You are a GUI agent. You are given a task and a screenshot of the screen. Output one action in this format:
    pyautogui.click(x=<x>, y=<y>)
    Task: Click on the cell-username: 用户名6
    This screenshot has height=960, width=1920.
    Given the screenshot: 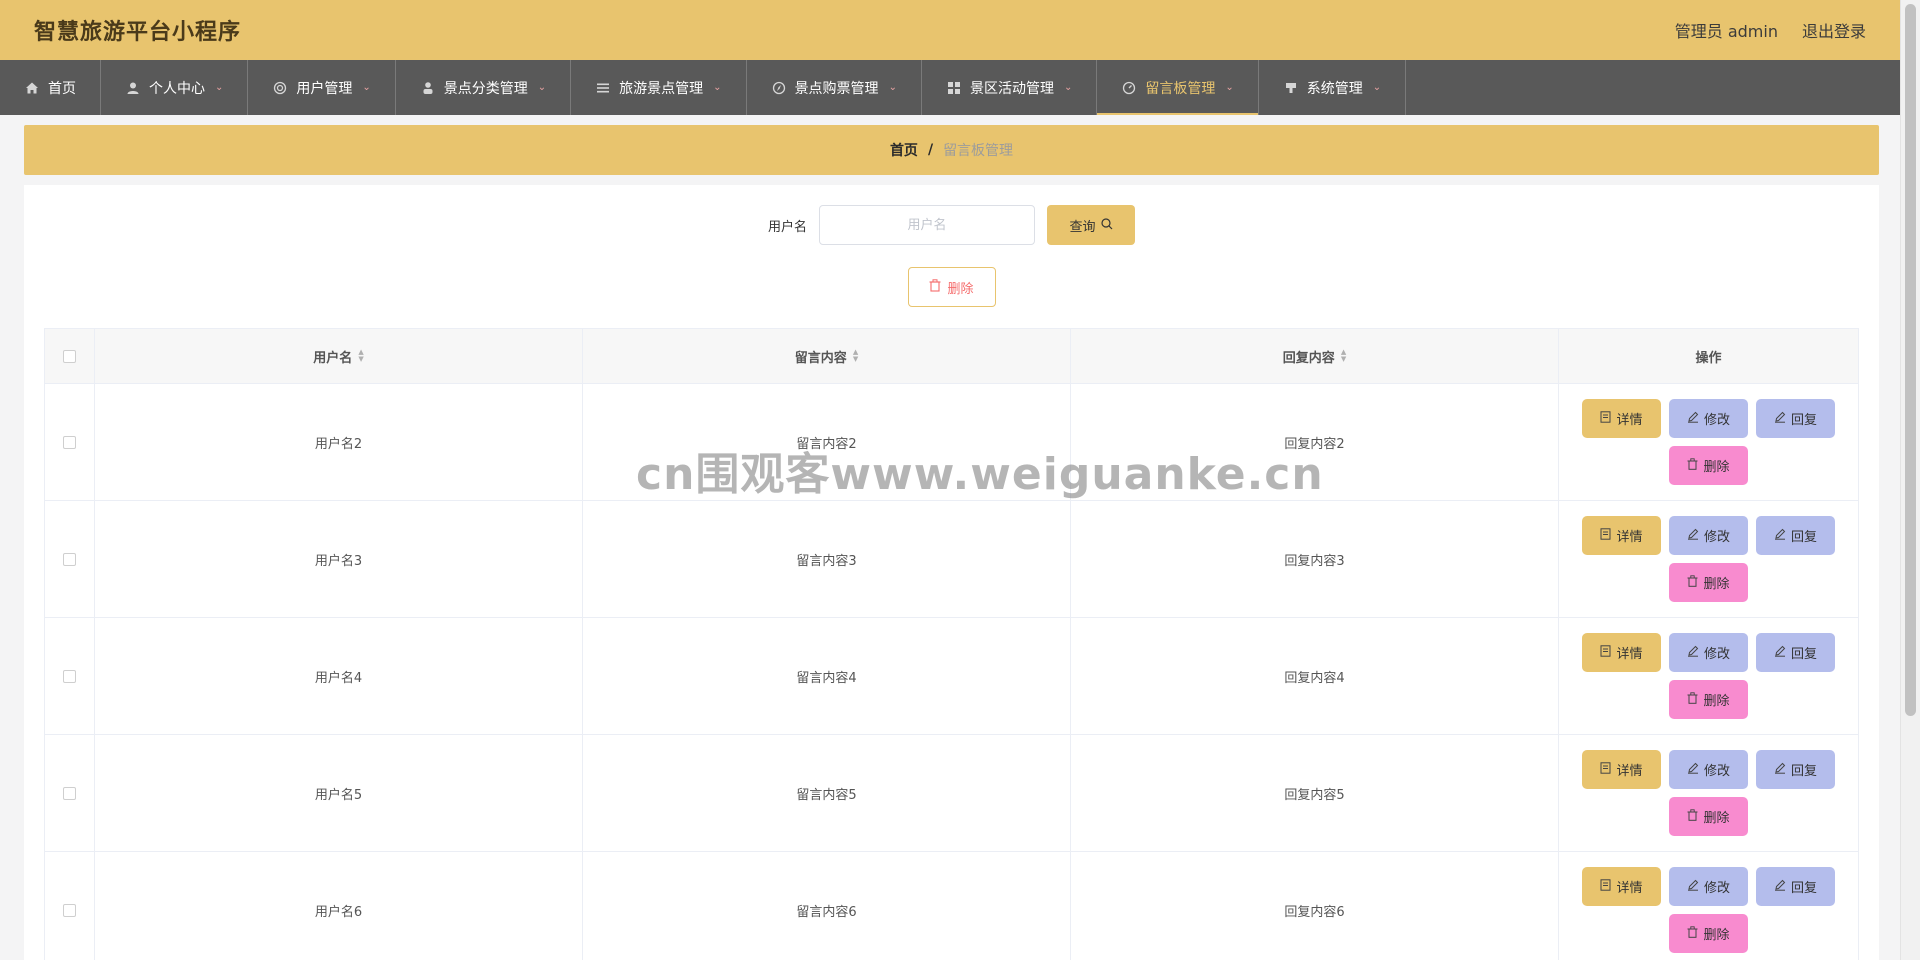 What is the action you would take?
    pyautogui.click(x=339, y=906)
    